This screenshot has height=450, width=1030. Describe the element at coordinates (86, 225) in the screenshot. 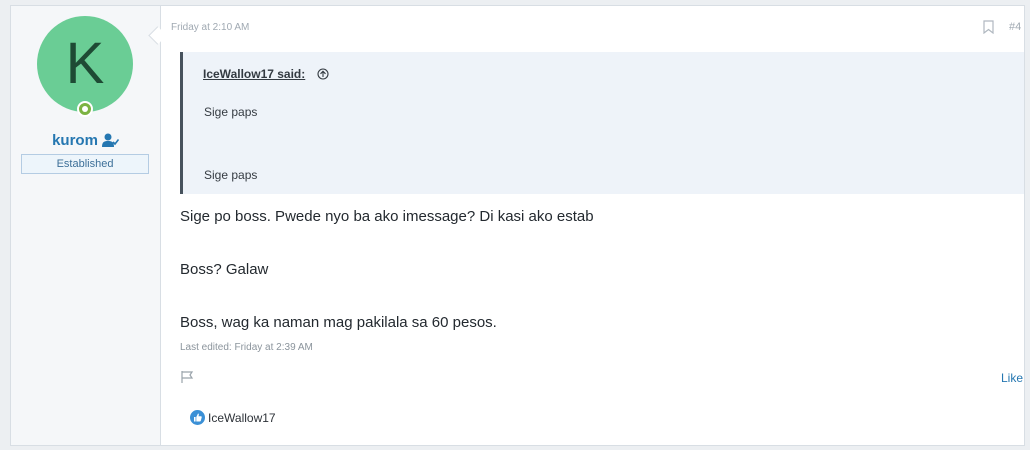

I see `message-user-cell: K kurom Established` at that location.